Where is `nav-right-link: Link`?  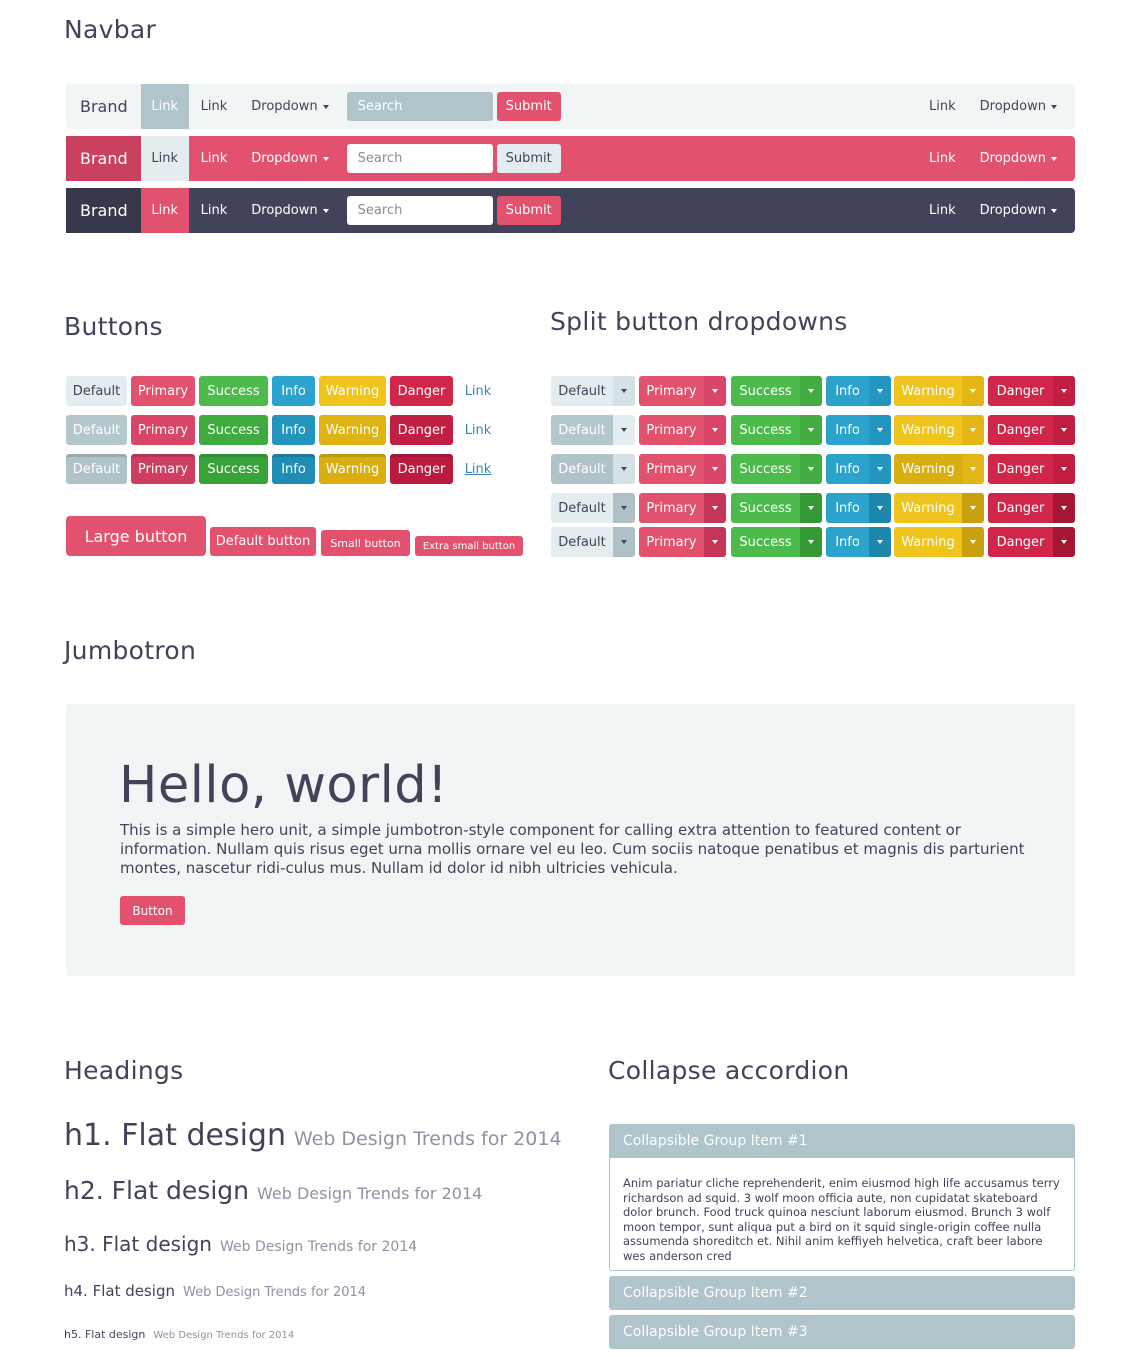 nav-right-link: Link is located at coordinates (942, 158).